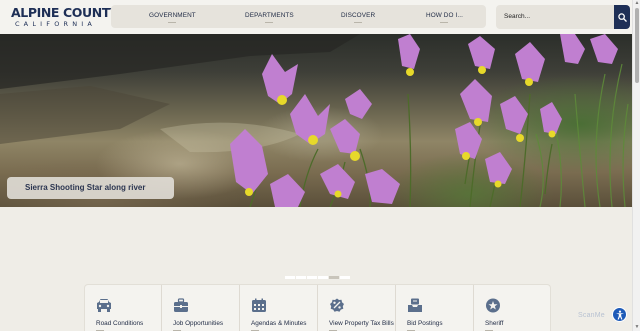  What do you see at coordinates (85, 187) in the screenshot?
I see `hero-caption-text: Sierra Shooting Star along river` at bounding box center [85, 187].